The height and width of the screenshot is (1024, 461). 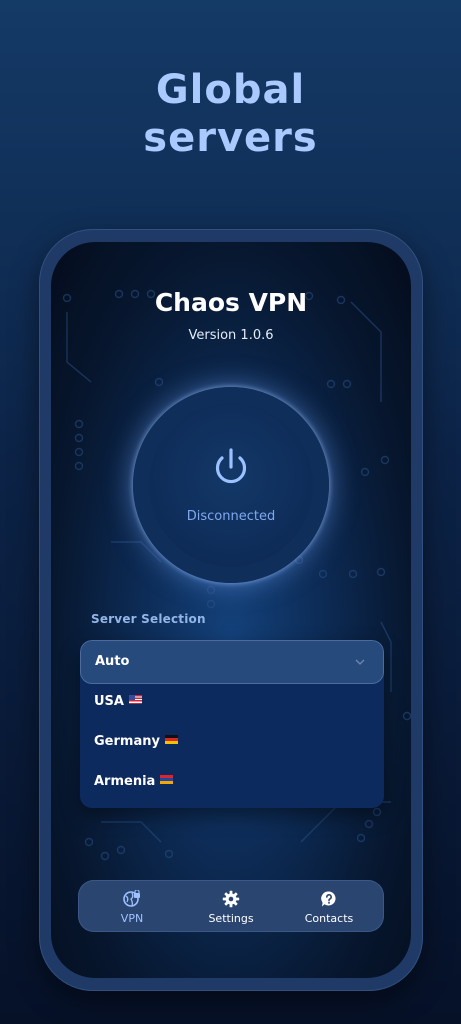 What do you see at coordinates (360, 662) in the screenshot?
I see `chevron-down-icon` at bounding box center [360, 662].